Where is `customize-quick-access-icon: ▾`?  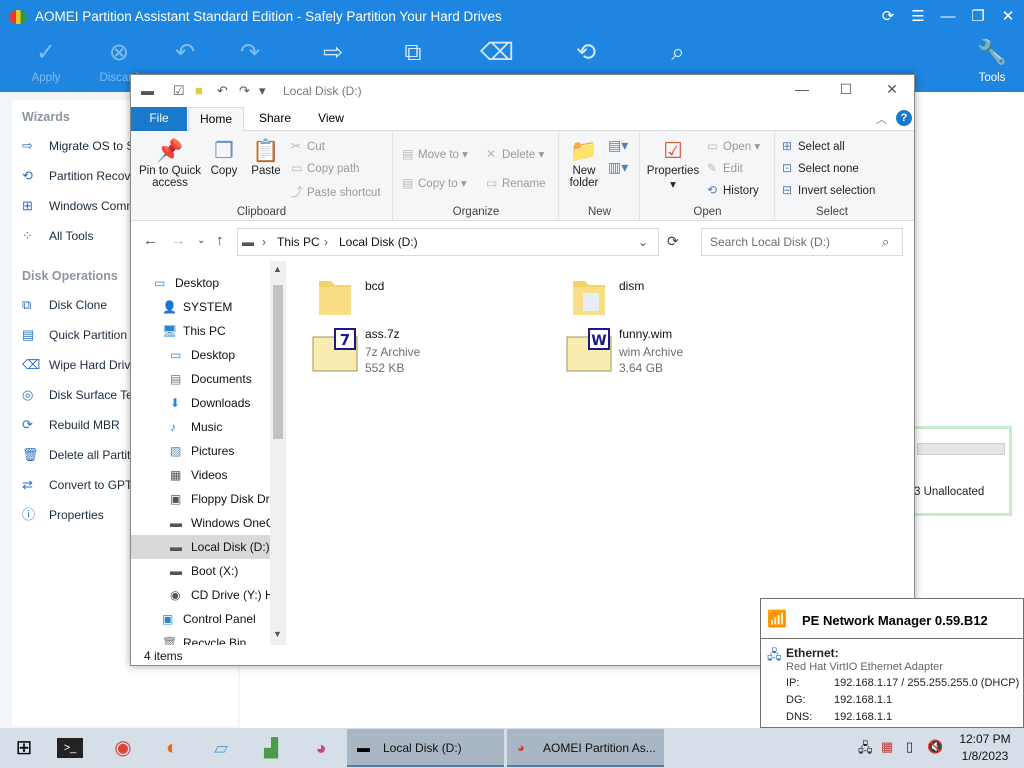 customize-quick-access-icon: ▾ is located at coordinates (262, 91).